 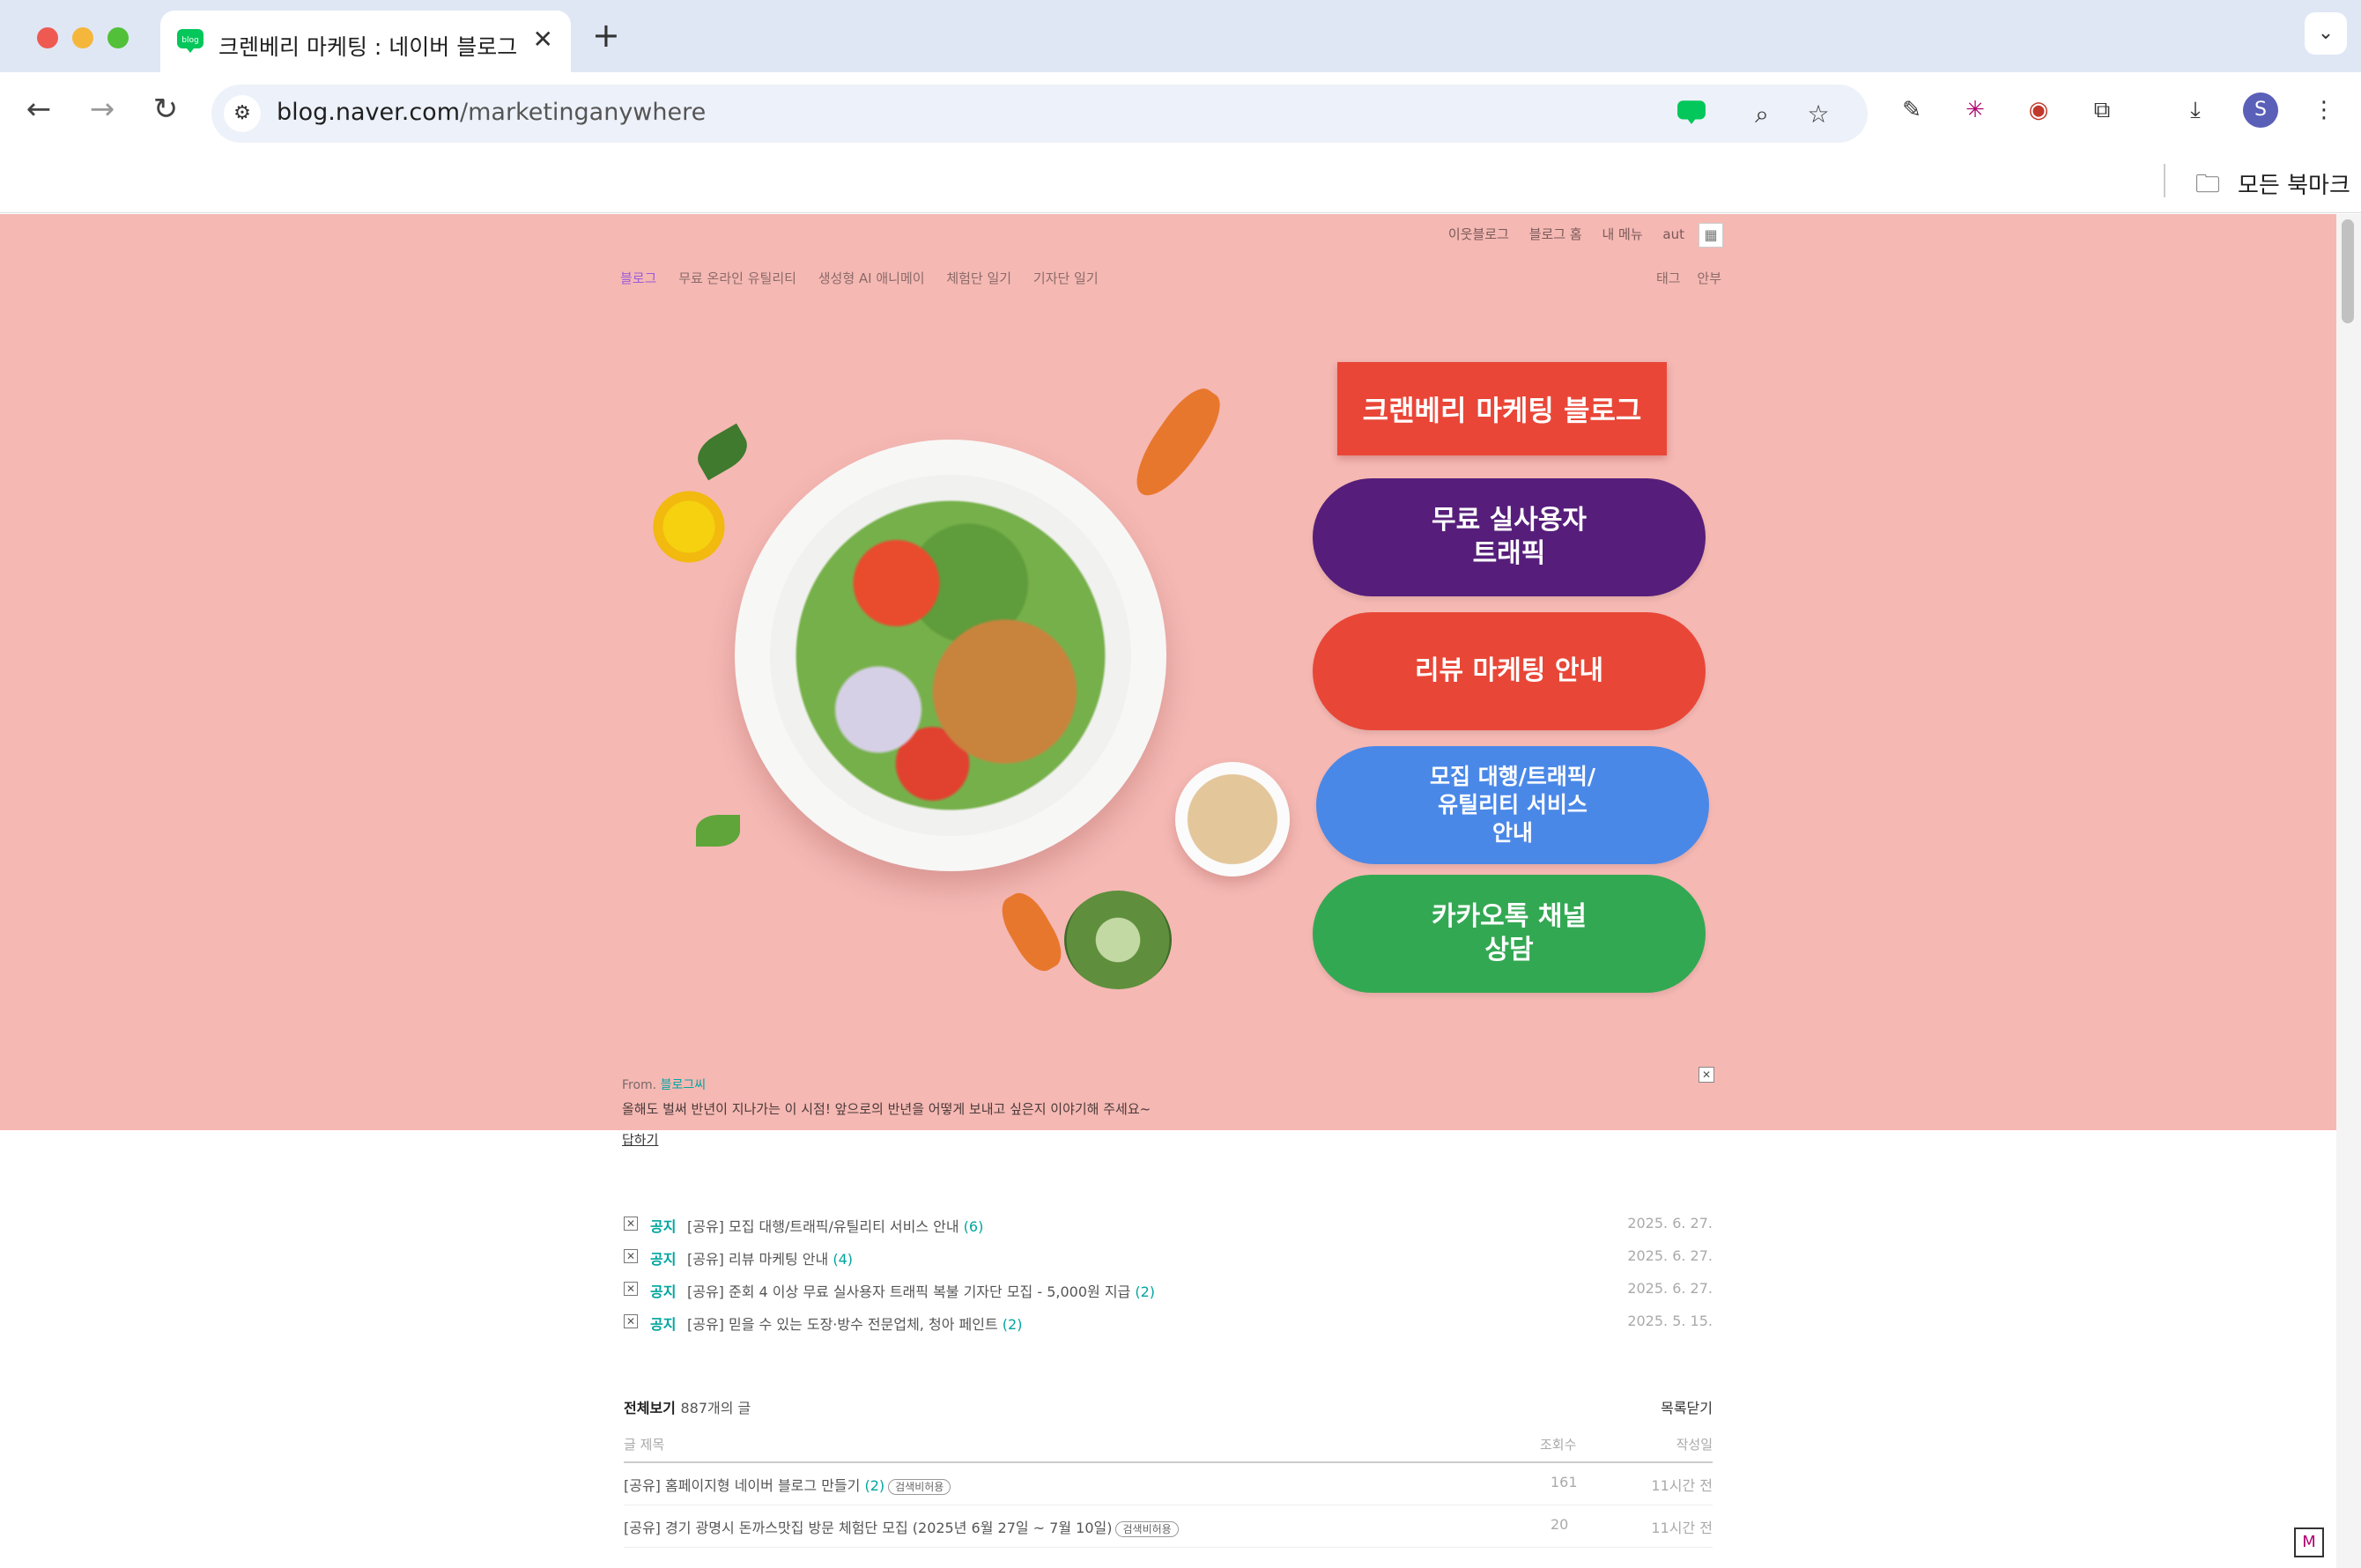 What do you see at coordinates (2195, 110) in the screenshot?
I see `download-icon: ⤓` at bounding box center [2195, 110].